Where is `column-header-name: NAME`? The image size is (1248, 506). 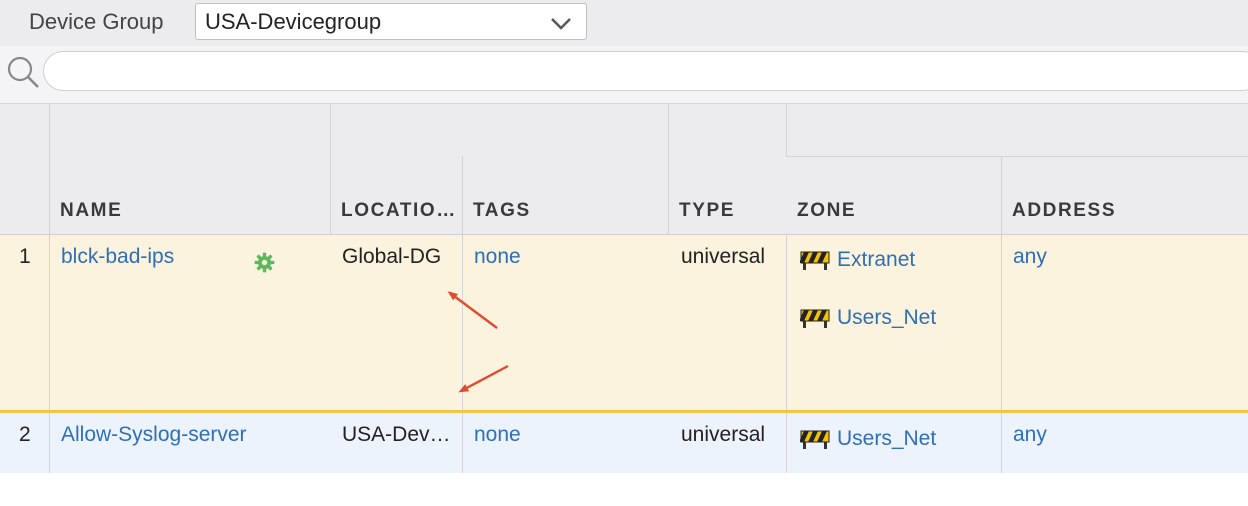
column-header-name: NAME is located at coordinates (91, 211).